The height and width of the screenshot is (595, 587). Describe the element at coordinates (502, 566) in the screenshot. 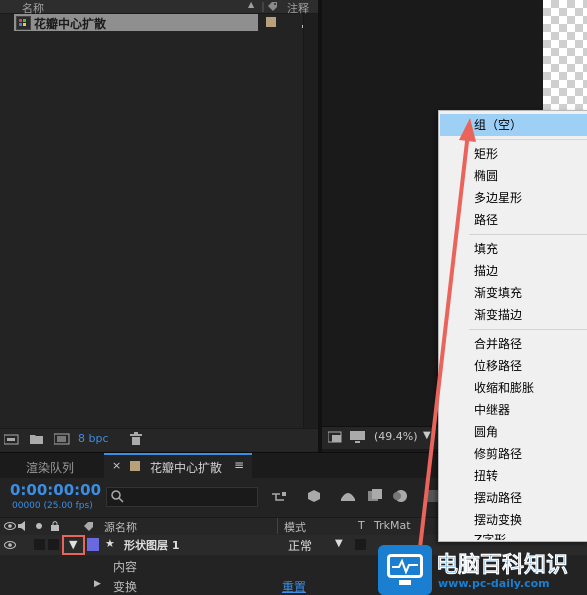

I see `watermark-title: 电脑百科知识` at that location.